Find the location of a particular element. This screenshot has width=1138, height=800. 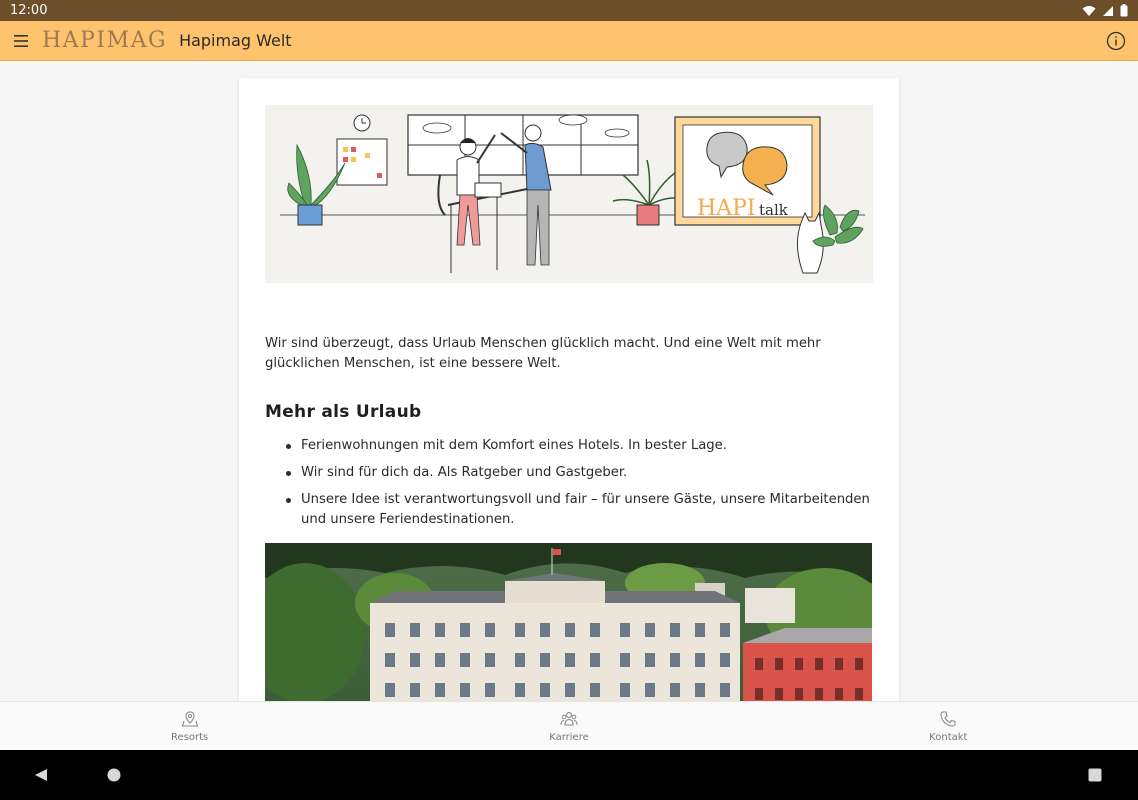

status-icons is located at coordinates (1105, 10).